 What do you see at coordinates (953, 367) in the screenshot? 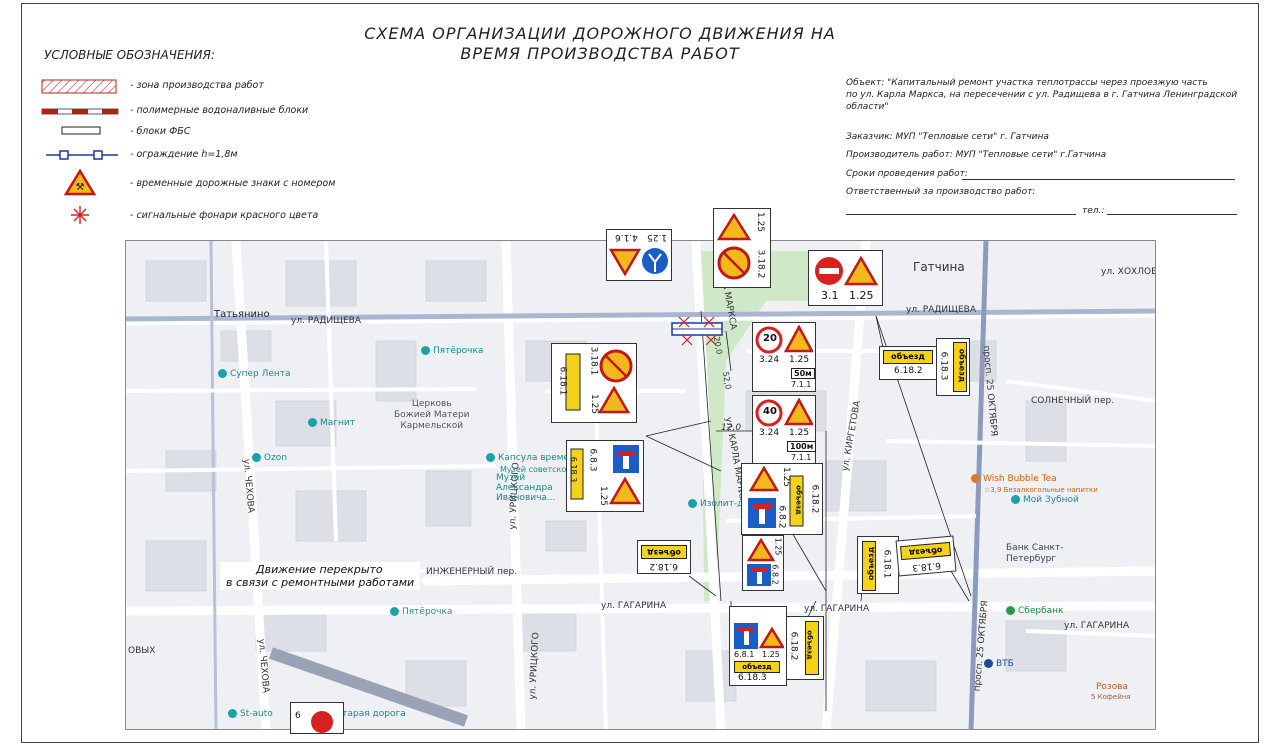
I see `sign-group-6-18-3-right: объезд 6.18.3` at bounding box center [953, 367].